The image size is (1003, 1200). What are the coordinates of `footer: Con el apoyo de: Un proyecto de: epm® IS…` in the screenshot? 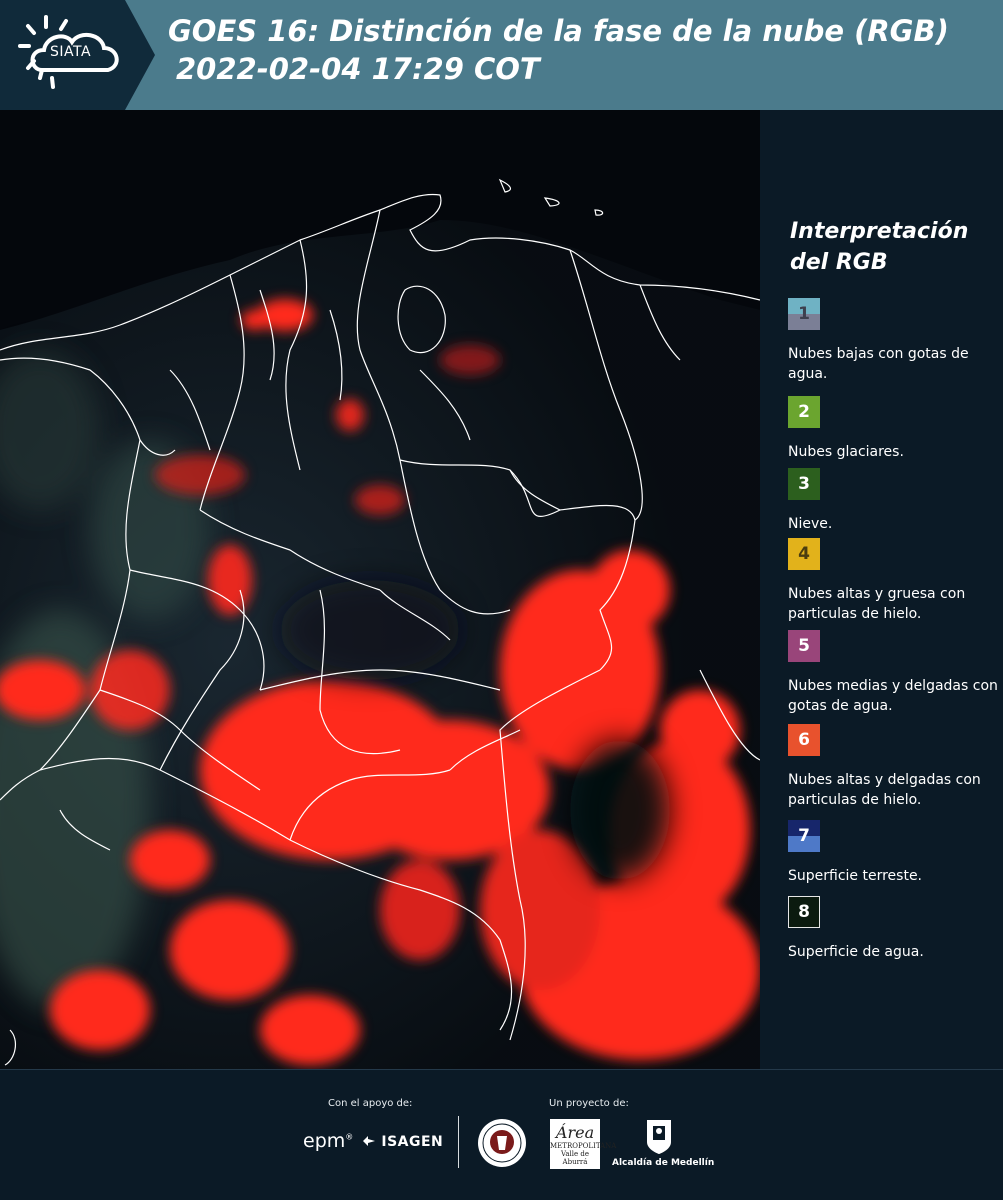 It's located at (501, 1135).